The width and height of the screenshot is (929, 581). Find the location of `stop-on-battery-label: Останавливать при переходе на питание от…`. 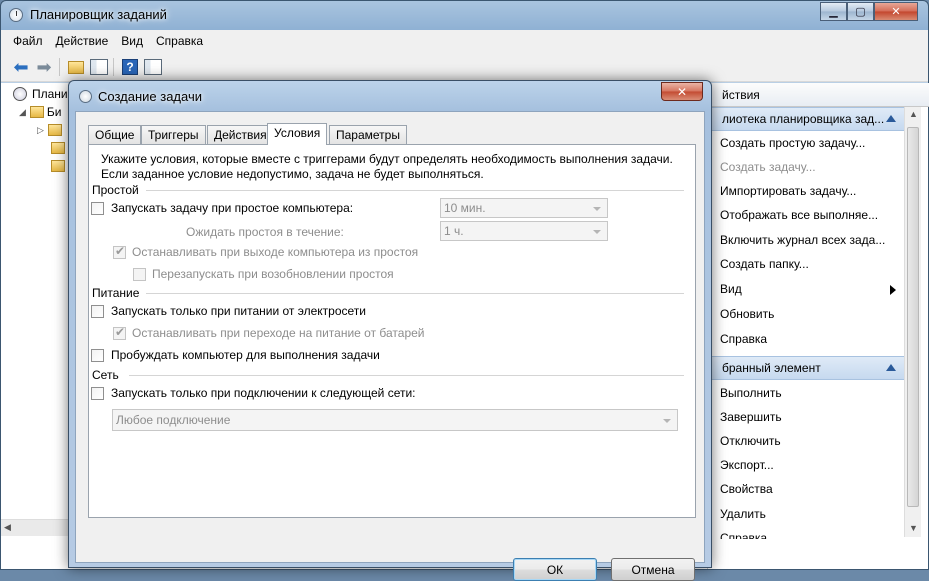

stop-on-battery-label: Останавливать при переходе на питание от… is located at coordinates (278, 333).